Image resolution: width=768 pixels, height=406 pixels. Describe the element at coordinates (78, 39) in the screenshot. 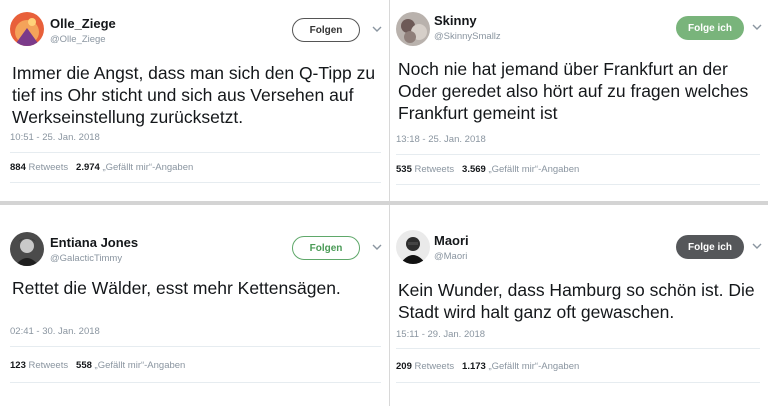

I see `user-handle: @Olle_Ziege` at that location.